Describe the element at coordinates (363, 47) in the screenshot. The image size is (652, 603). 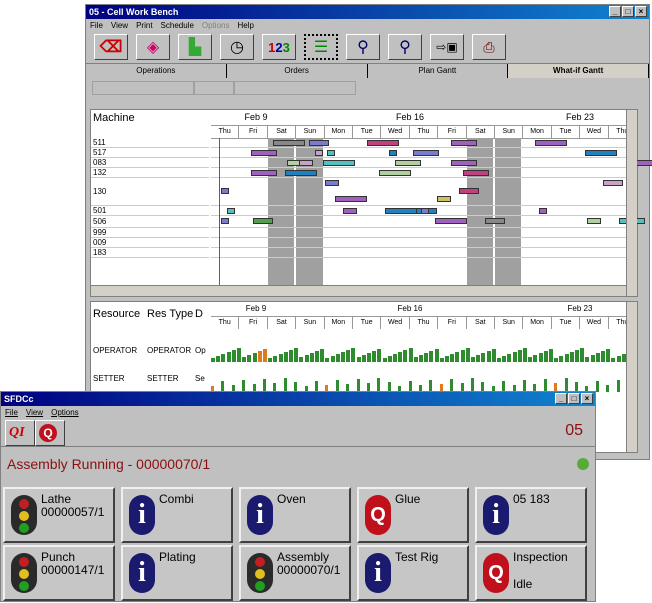
I see `zoom-in-button: ⚲` at that location.